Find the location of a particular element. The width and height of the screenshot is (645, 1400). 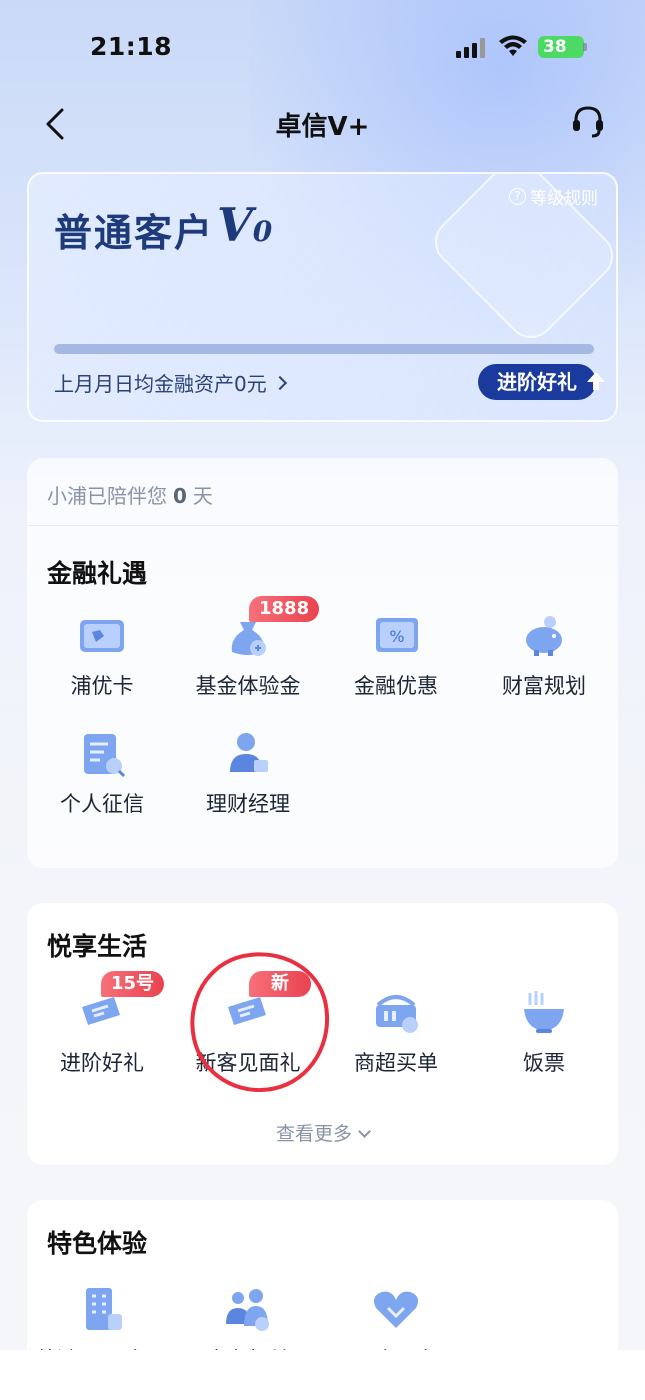

upgrade-gift-button: 进阶好礼 is located at coordinates (537, 382).